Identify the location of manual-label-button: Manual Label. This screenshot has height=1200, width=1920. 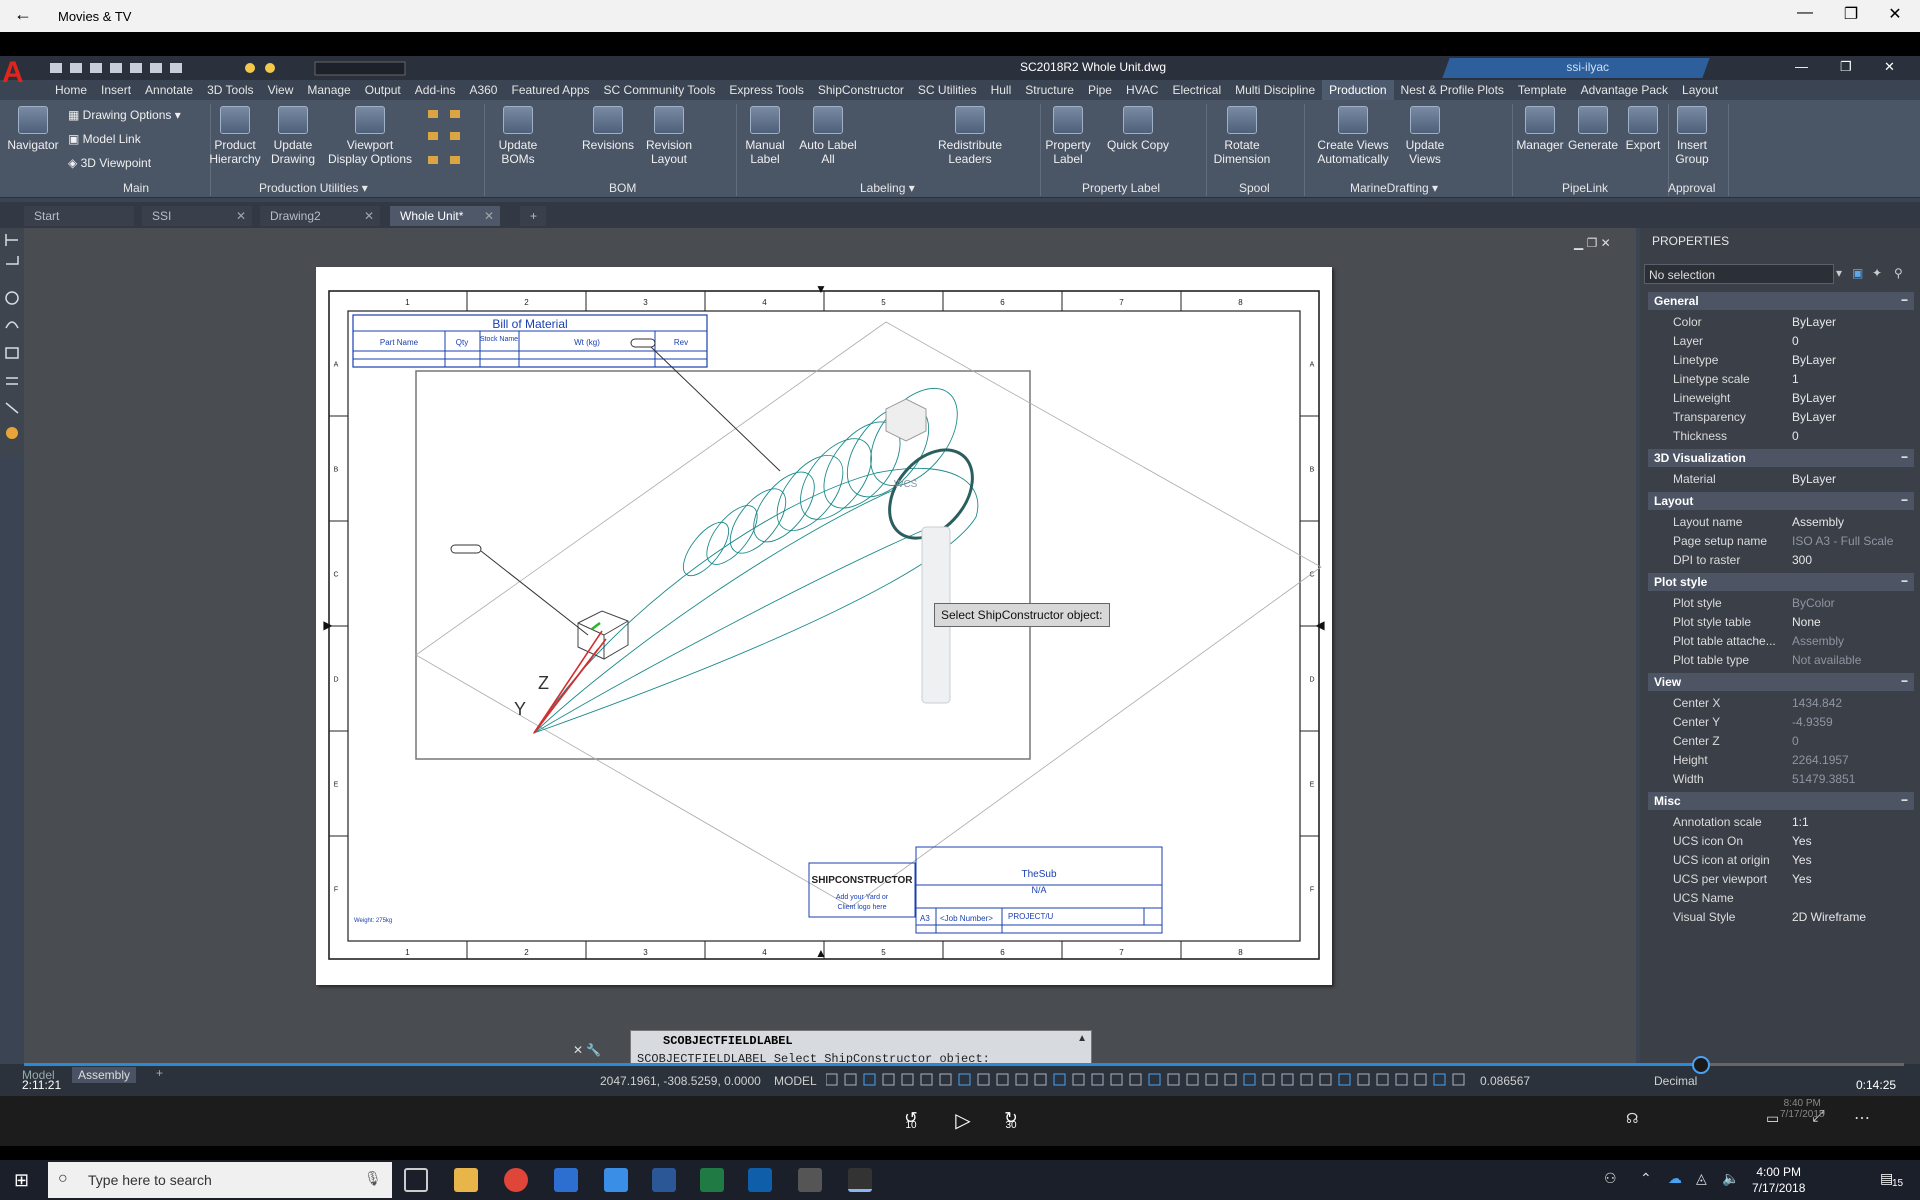
(765, 136).